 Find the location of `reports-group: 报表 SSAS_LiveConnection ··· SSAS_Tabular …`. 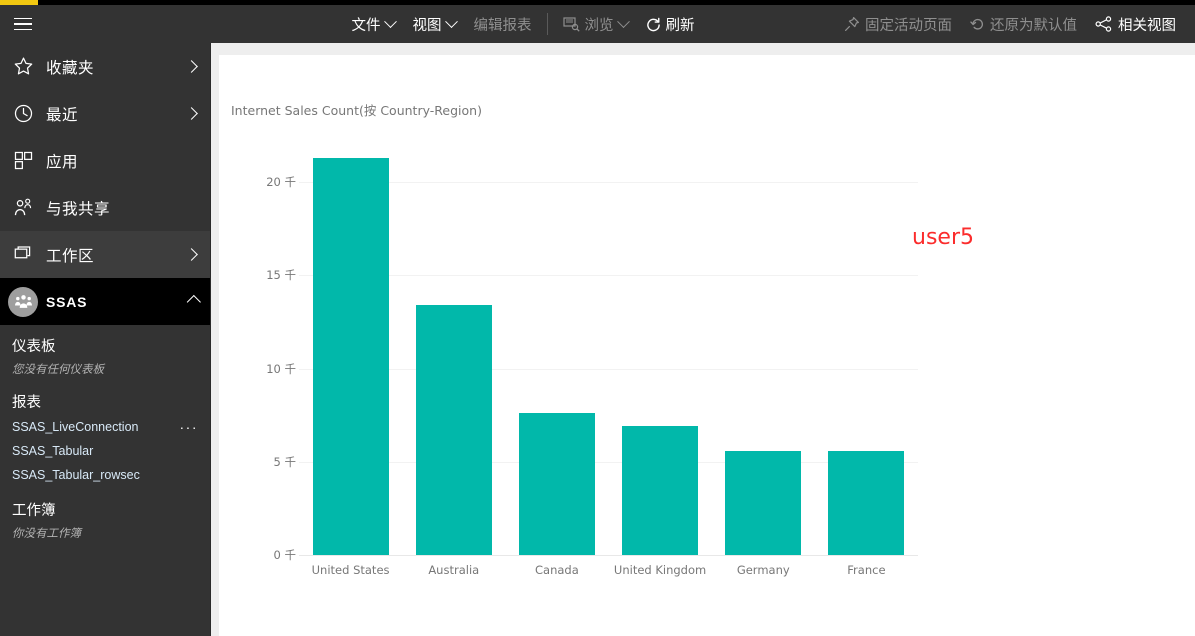

reports-group: 报表 SSAS_LiveConnection ··· SSAS_Tabular … is located at coordinates (105, 435).